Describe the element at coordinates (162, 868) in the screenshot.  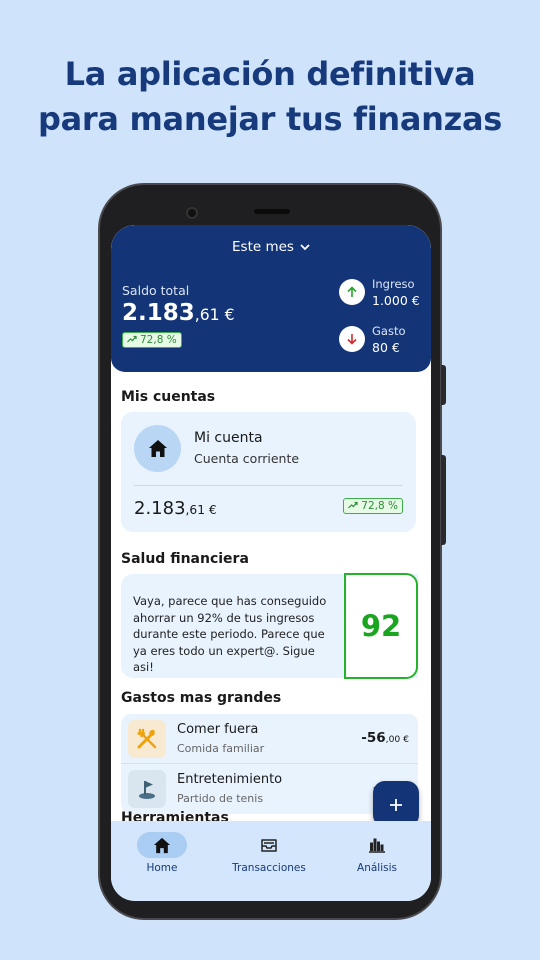
I see `nav-label: Home` at that location.